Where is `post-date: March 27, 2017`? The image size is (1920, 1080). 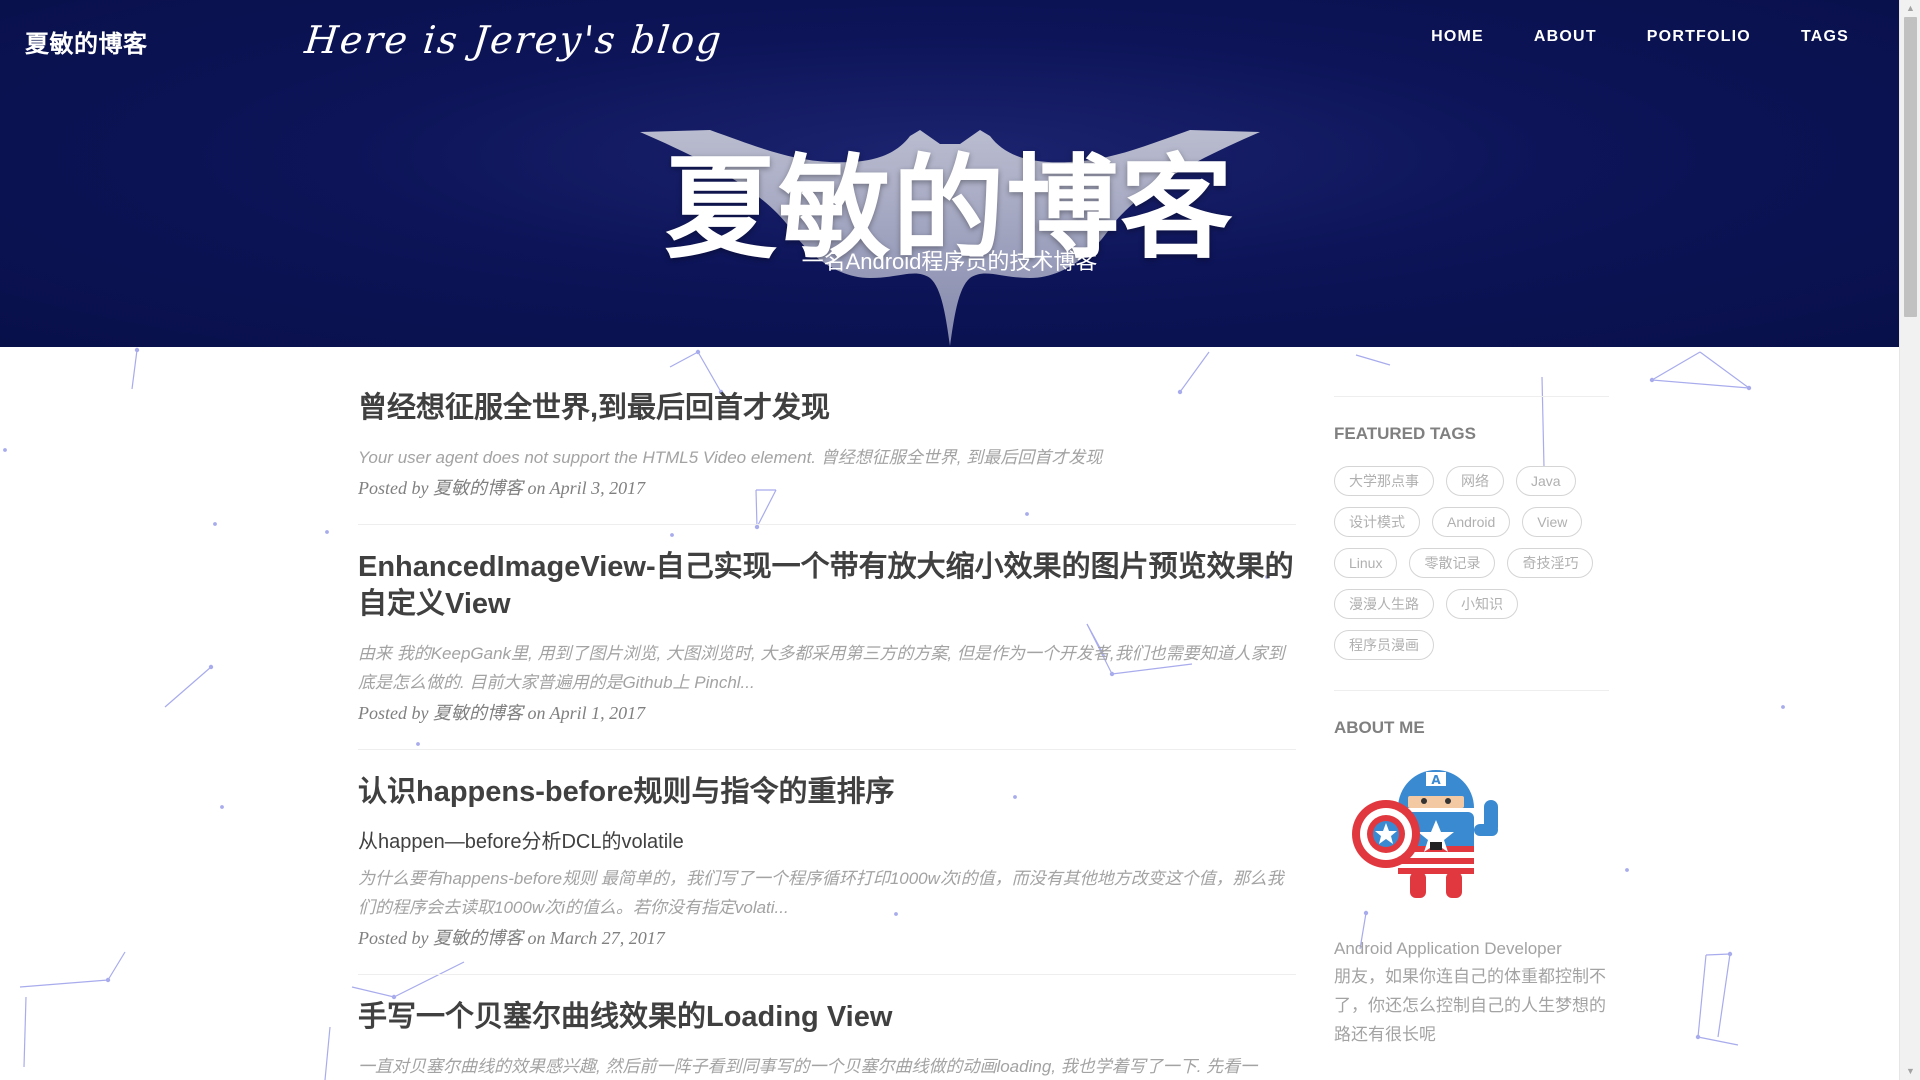
post-date: March 27, 2017 is located at coordinates (607, 938).